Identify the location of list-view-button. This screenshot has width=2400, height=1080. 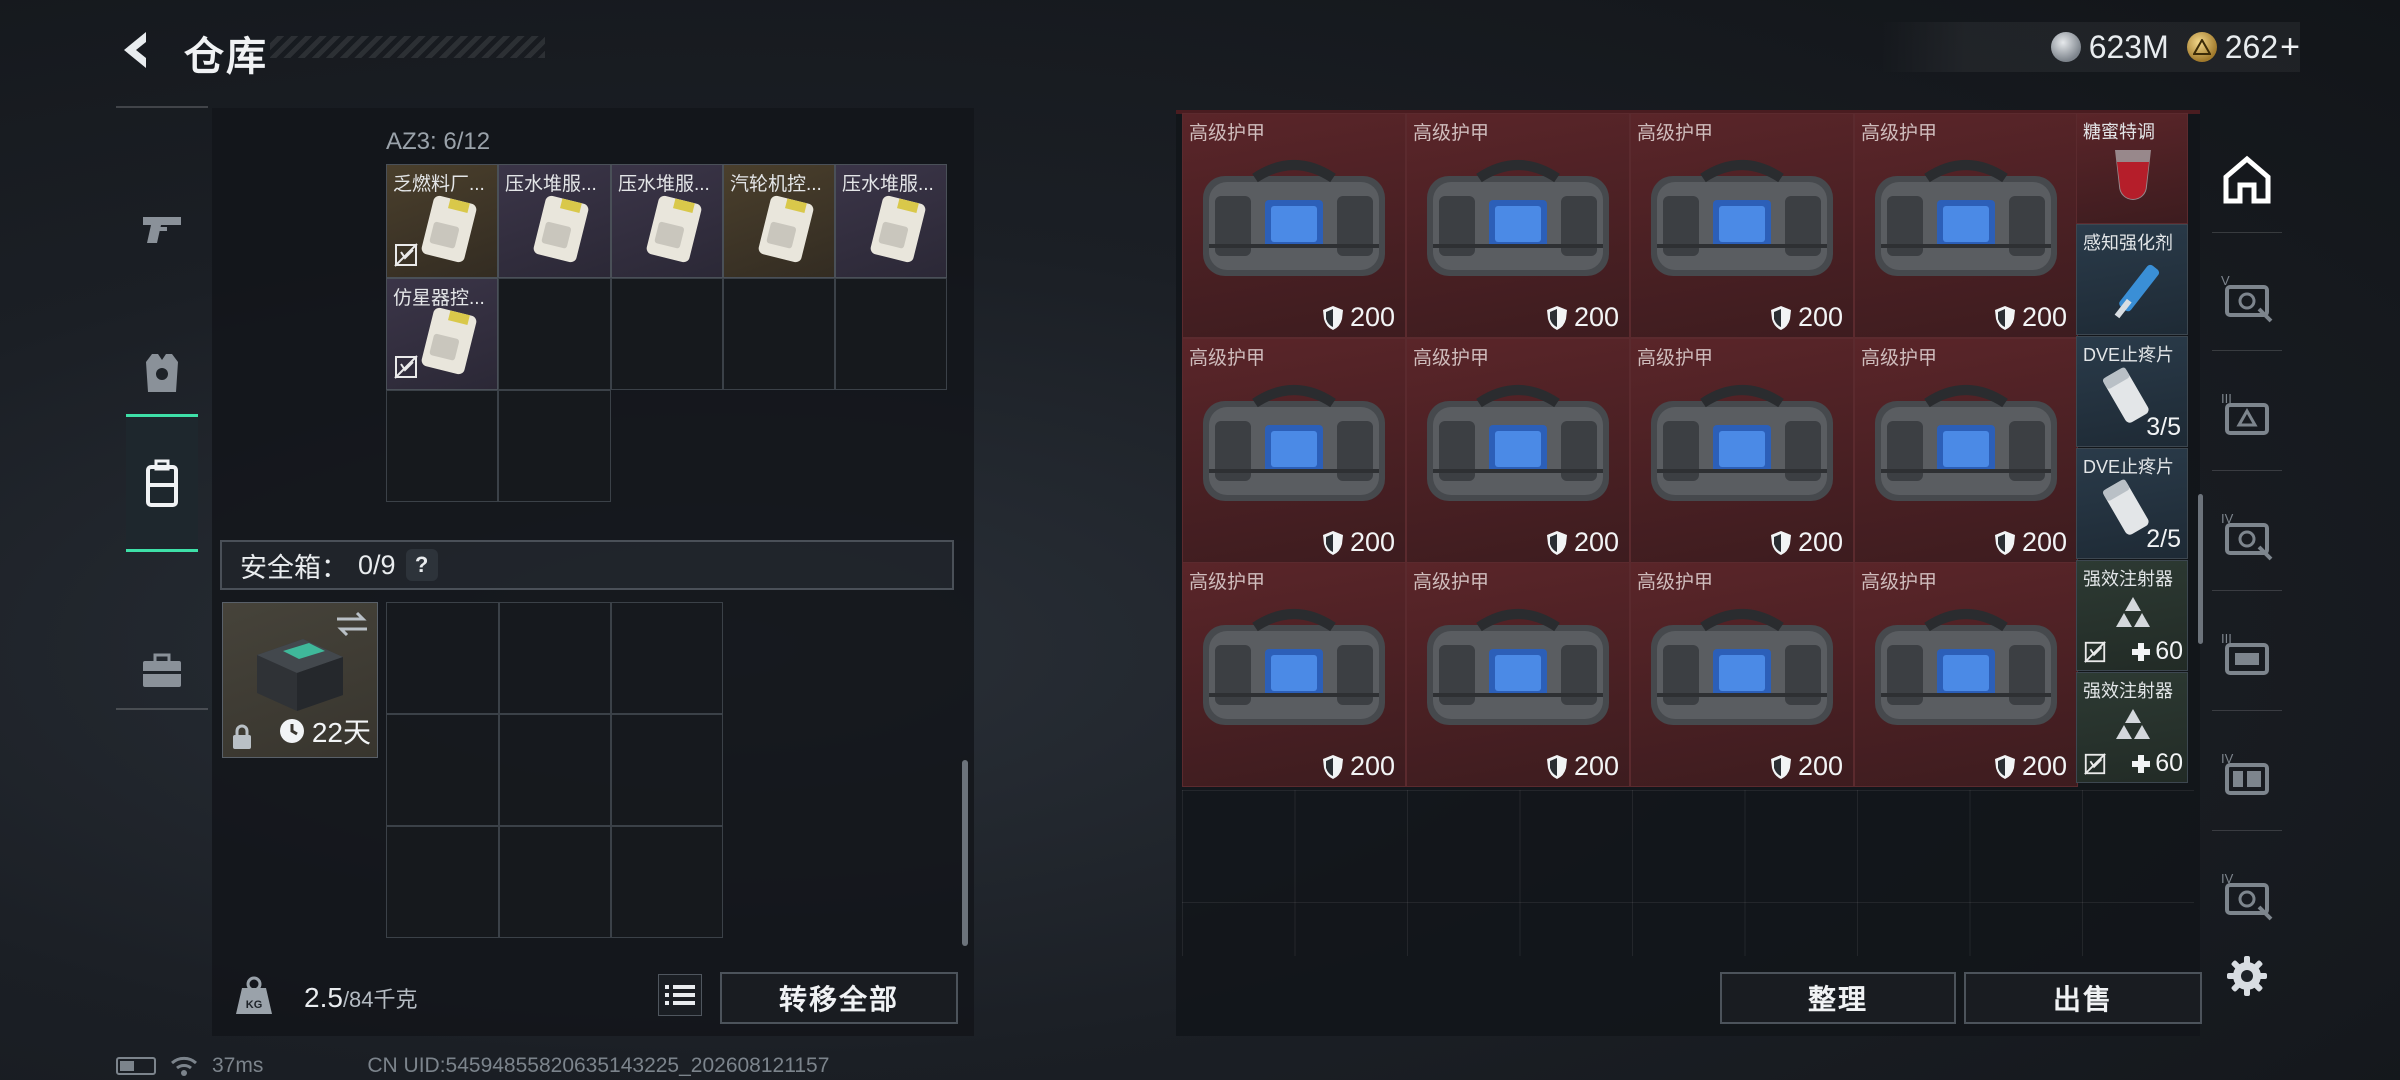
(680, 995).